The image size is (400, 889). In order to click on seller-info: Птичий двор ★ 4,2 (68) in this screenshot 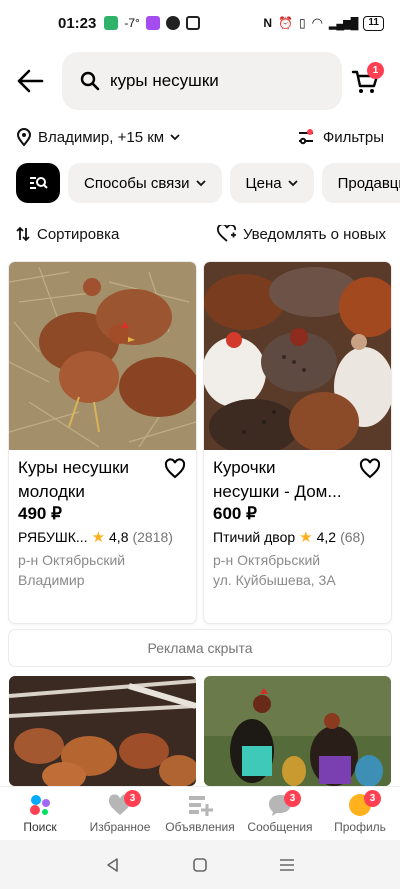, I will do `click(289, 537)`.